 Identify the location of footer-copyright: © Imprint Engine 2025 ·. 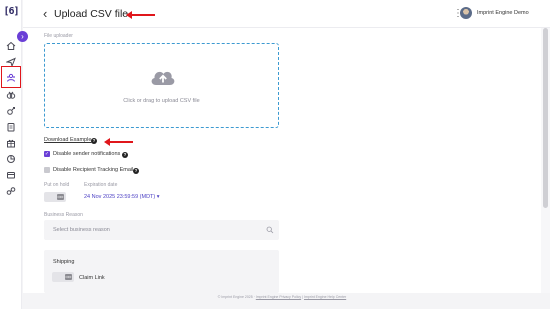
(236, 297).